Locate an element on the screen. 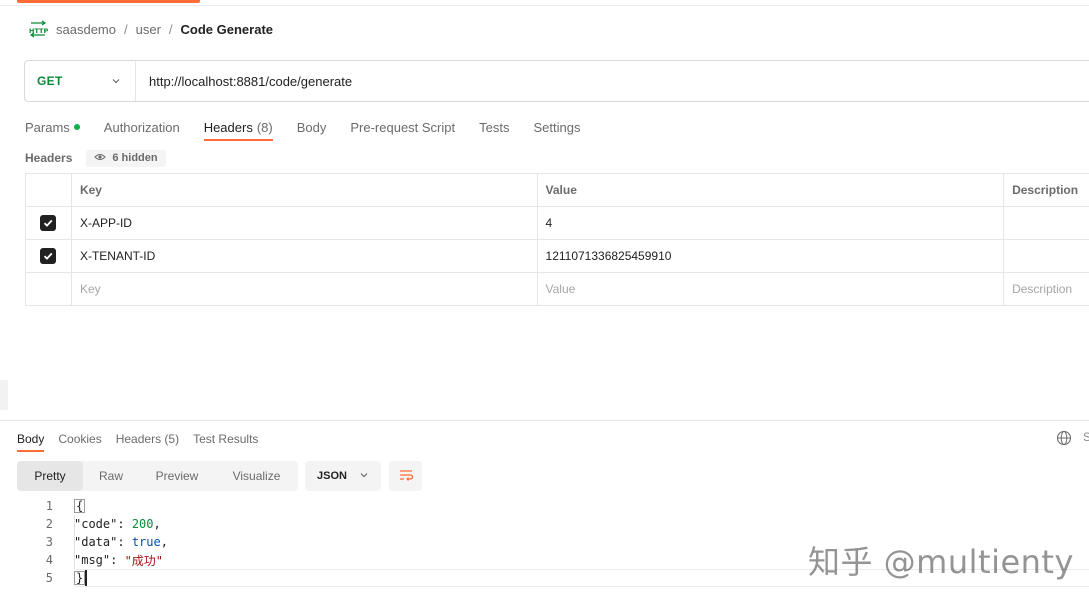 The height and width of the screenshot is (606, 1089). view-preview: Preview is located at coordinates (177, 476).